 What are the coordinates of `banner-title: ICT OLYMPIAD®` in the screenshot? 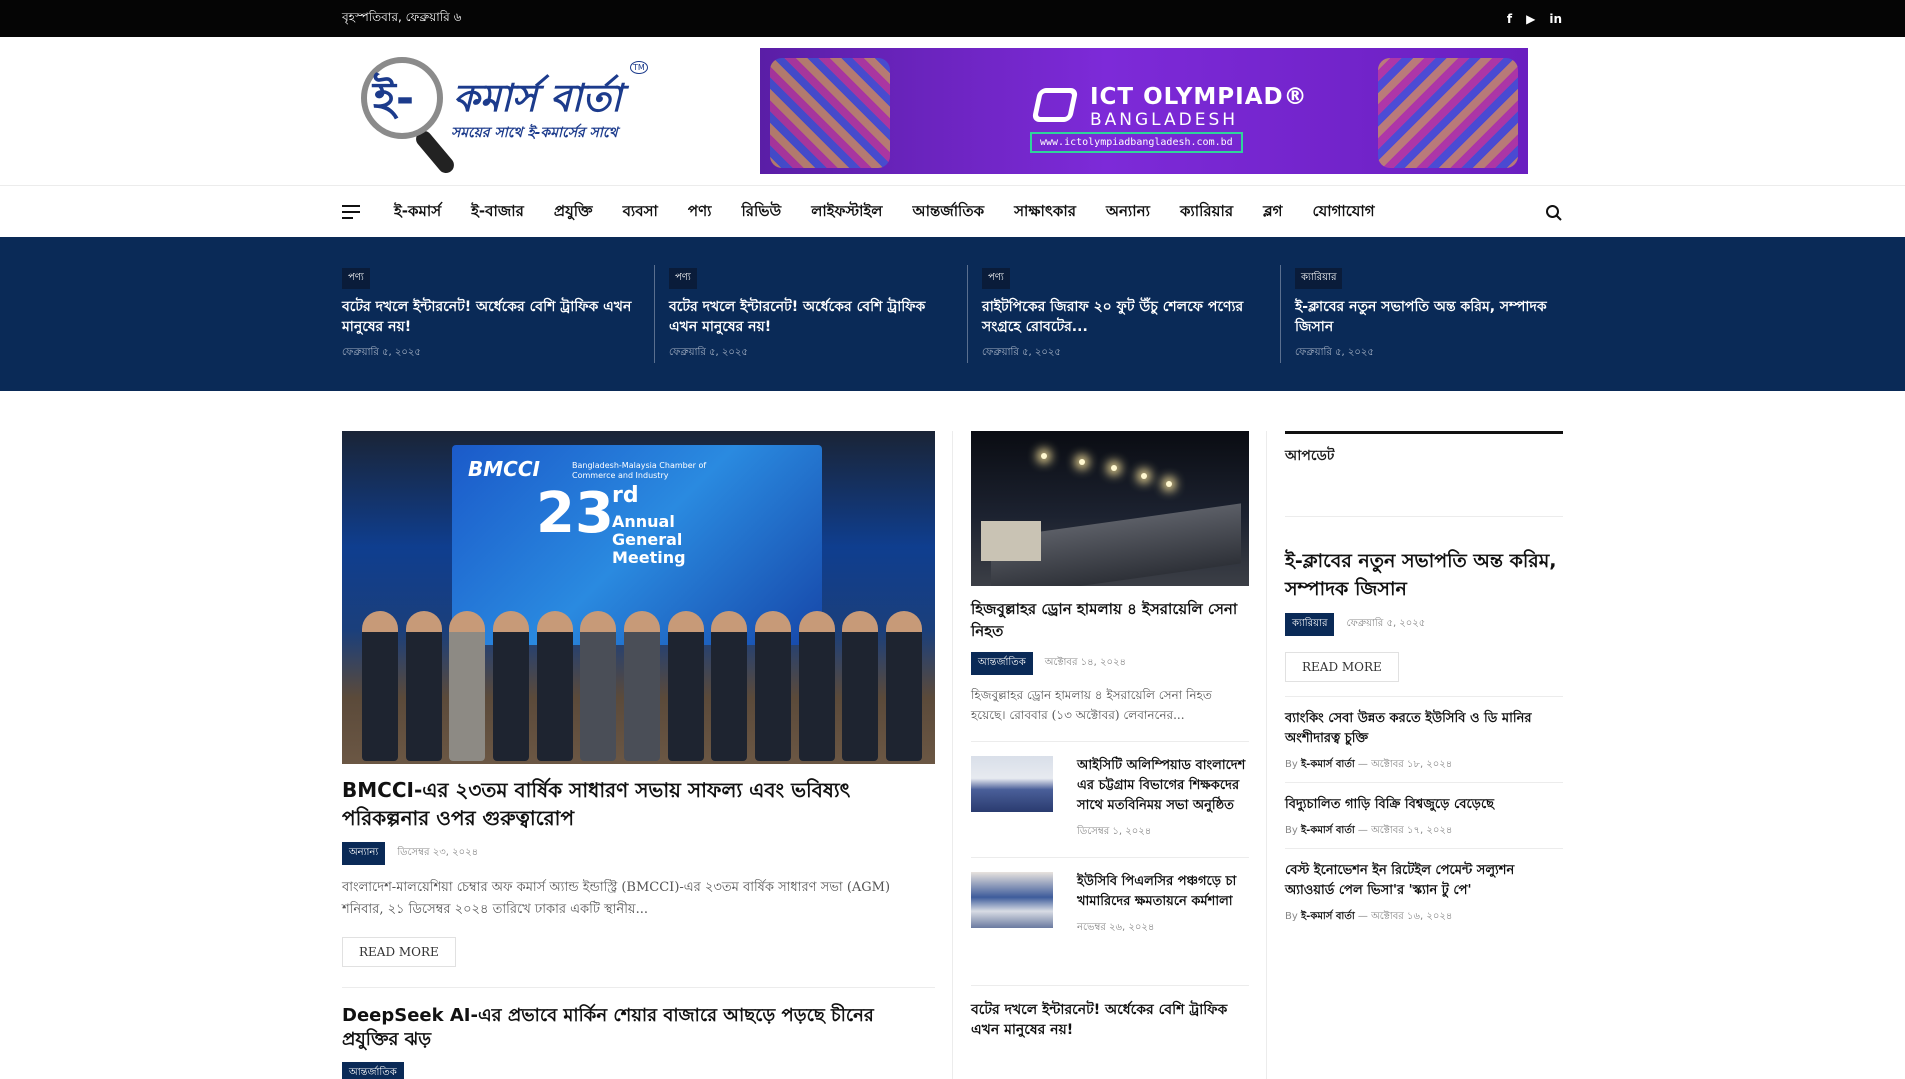 It's located at (1199, 97).